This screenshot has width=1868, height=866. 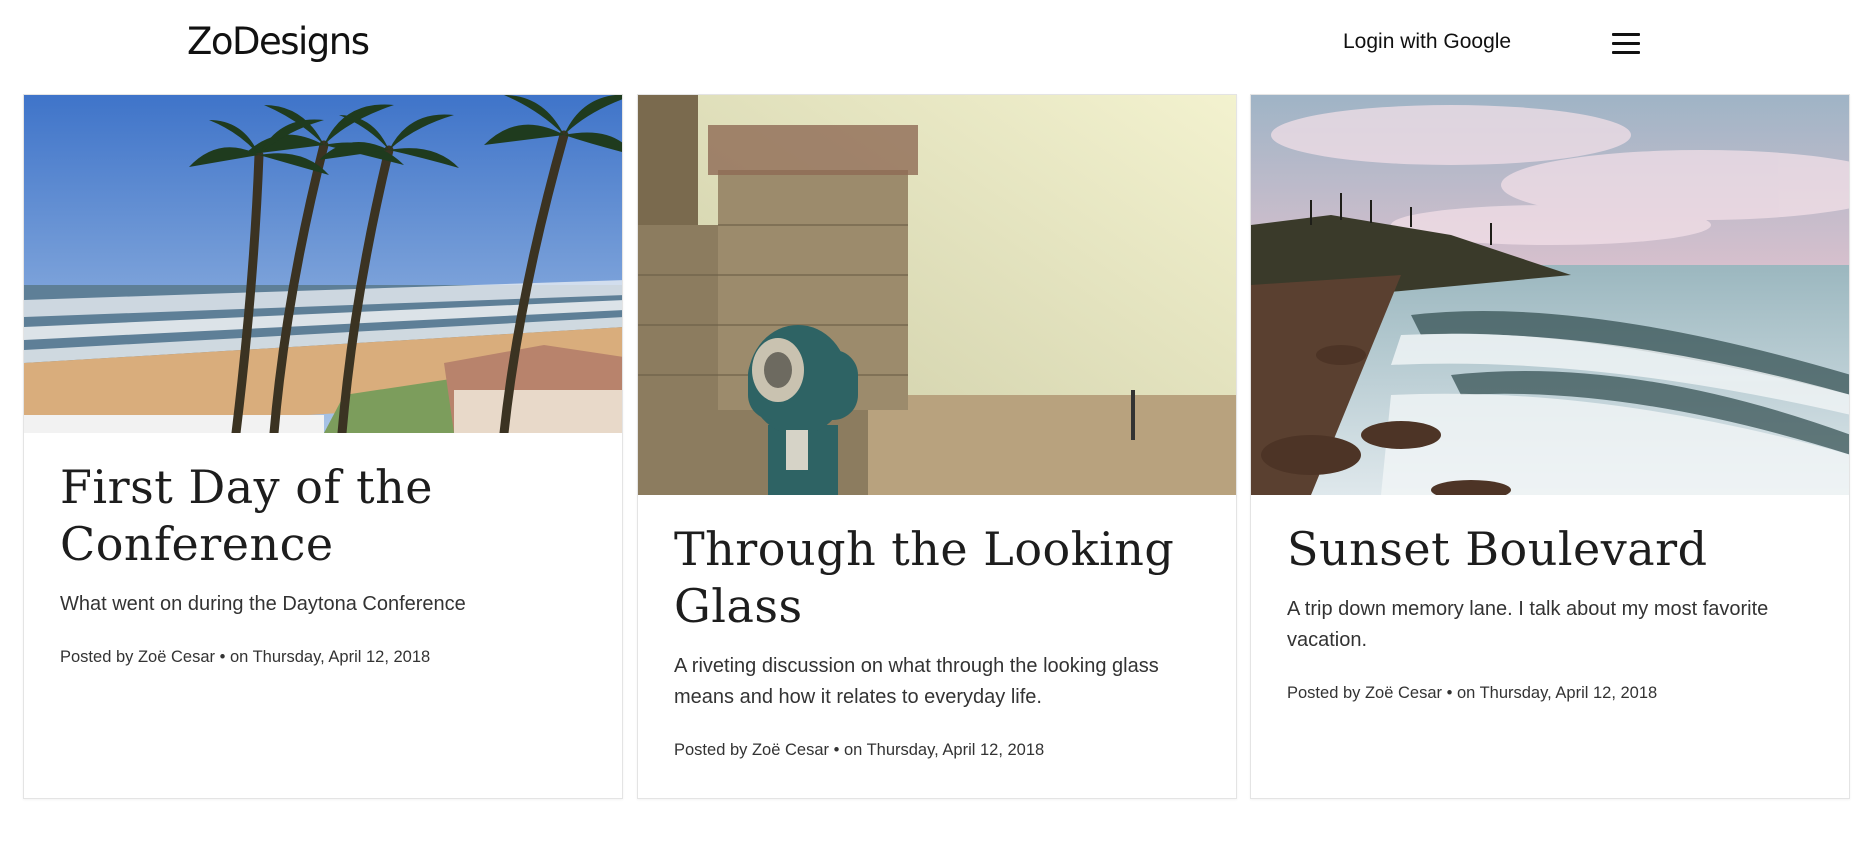 What do you see at coordinates (1626, 44) in the screenshot?
I see `hamburger-menu-icon` at bounding box center [1626, 44].